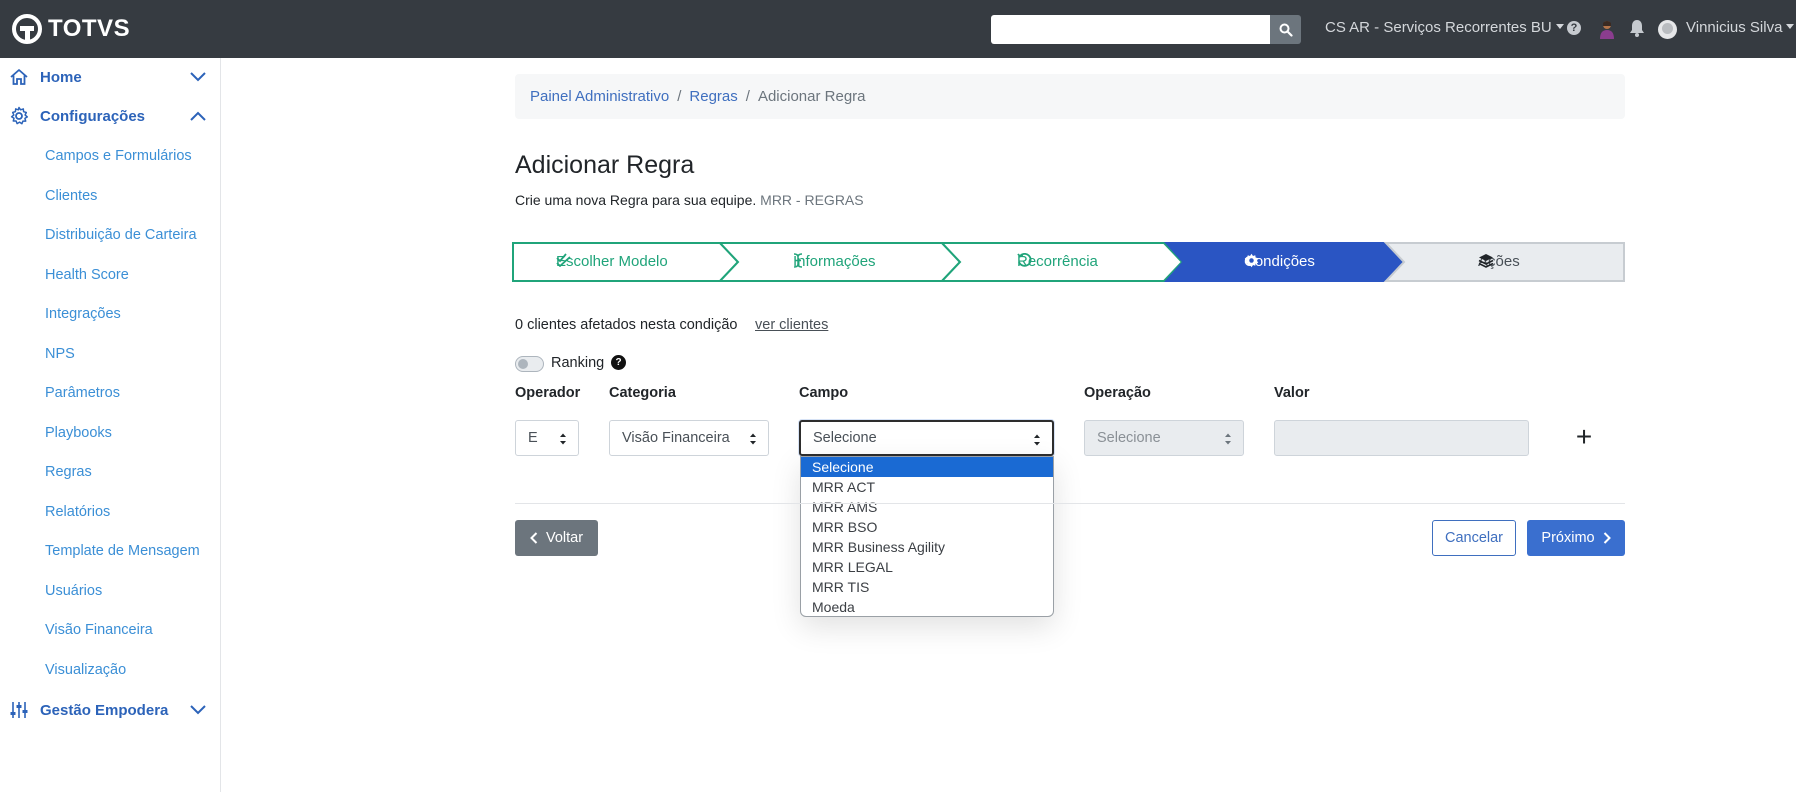 This screenshot has height=792, width=1796. I want to click on operation-select-value: Selecione, so click(1129, 438).